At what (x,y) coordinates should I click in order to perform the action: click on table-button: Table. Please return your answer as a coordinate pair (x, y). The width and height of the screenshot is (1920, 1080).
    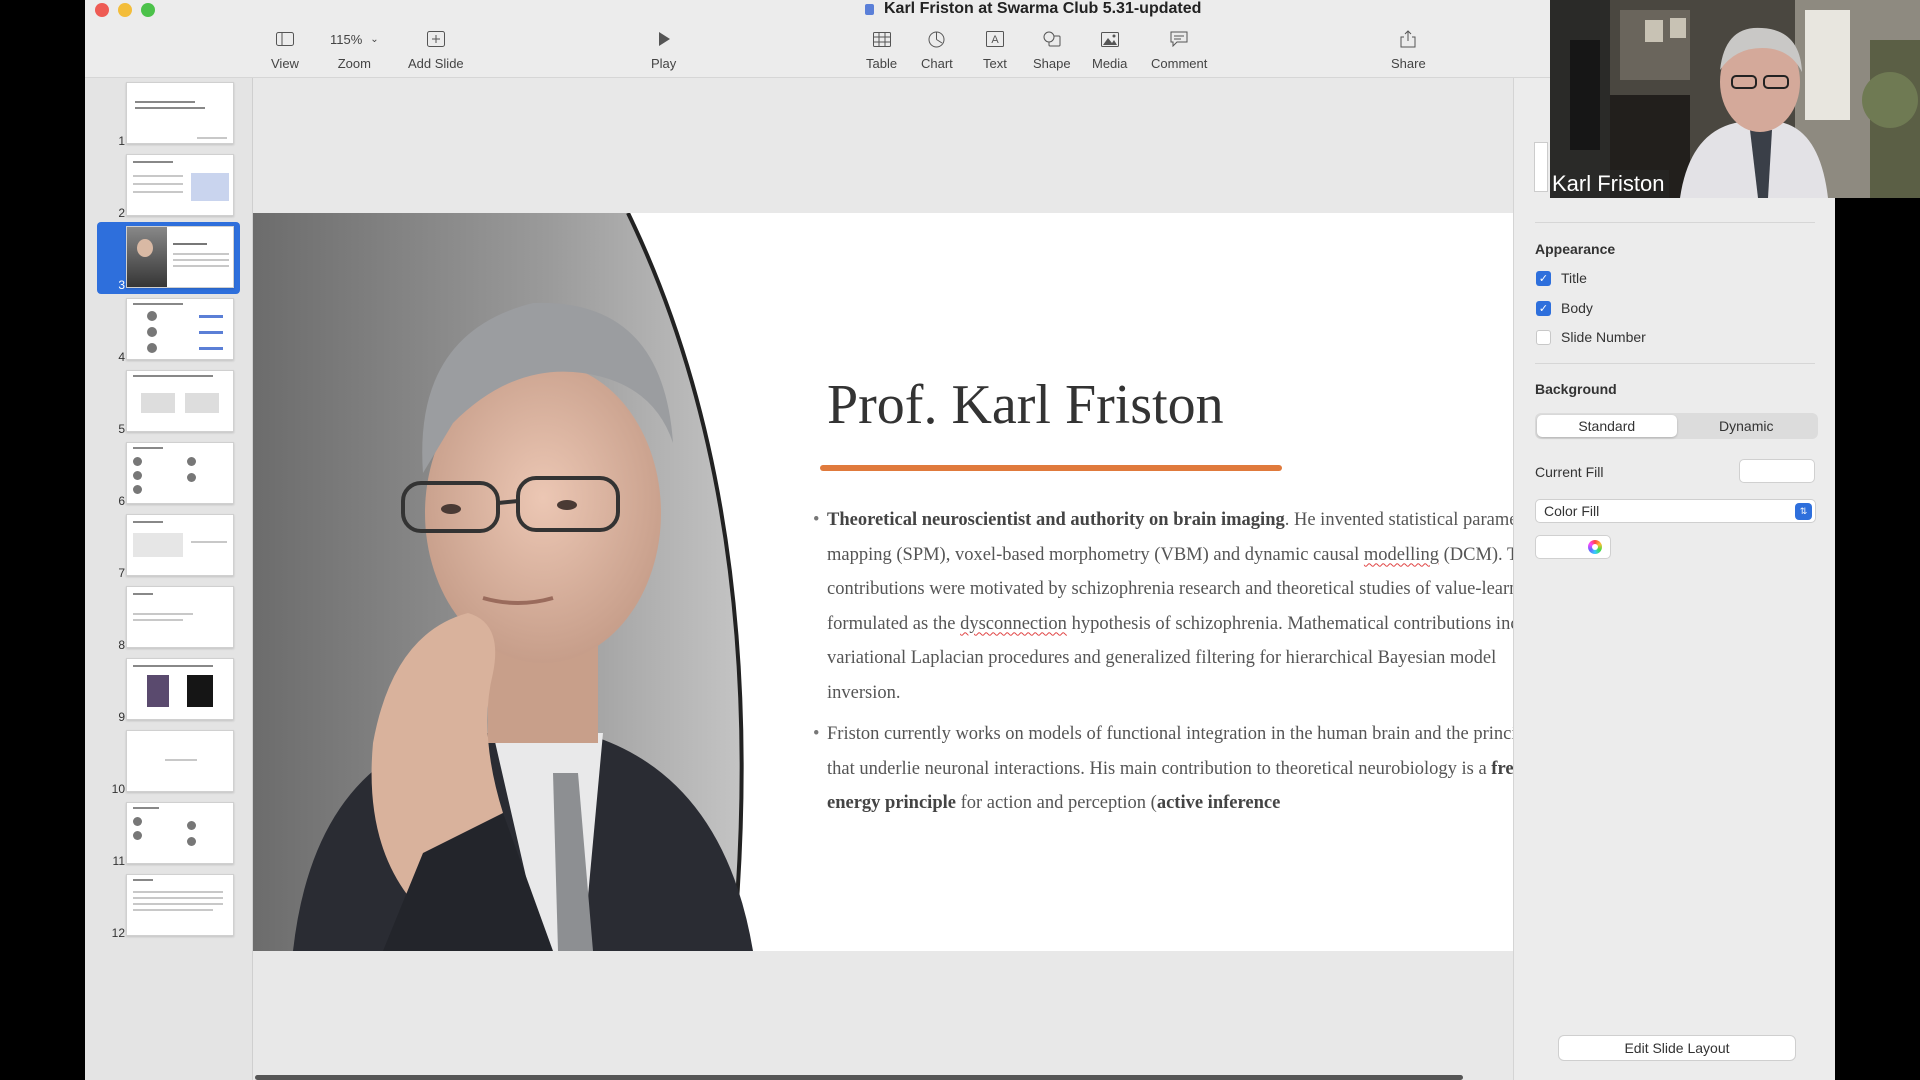
    Looking at the image, I should click on (881, 49).